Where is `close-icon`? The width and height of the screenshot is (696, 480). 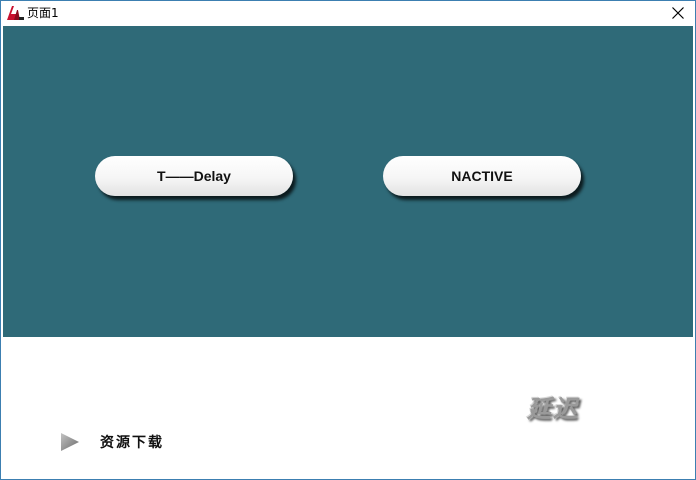 close-icon is located at coordinates (678, 13).